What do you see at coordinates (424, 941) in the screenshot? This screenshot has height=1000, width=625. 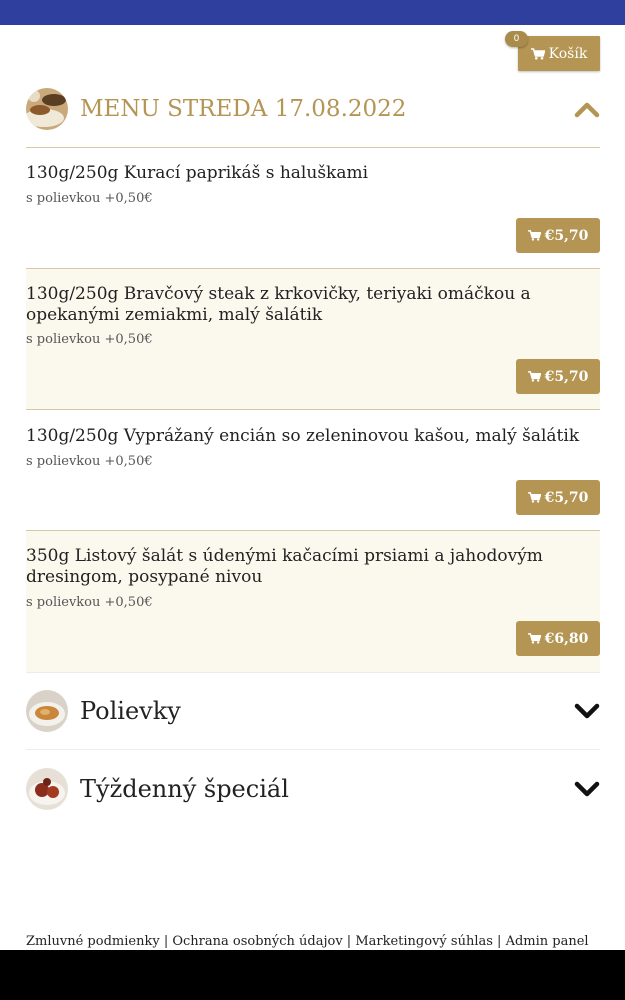 I see `footer-link-marketing: Marketingový súhlas` at bounding box center [424, 941].